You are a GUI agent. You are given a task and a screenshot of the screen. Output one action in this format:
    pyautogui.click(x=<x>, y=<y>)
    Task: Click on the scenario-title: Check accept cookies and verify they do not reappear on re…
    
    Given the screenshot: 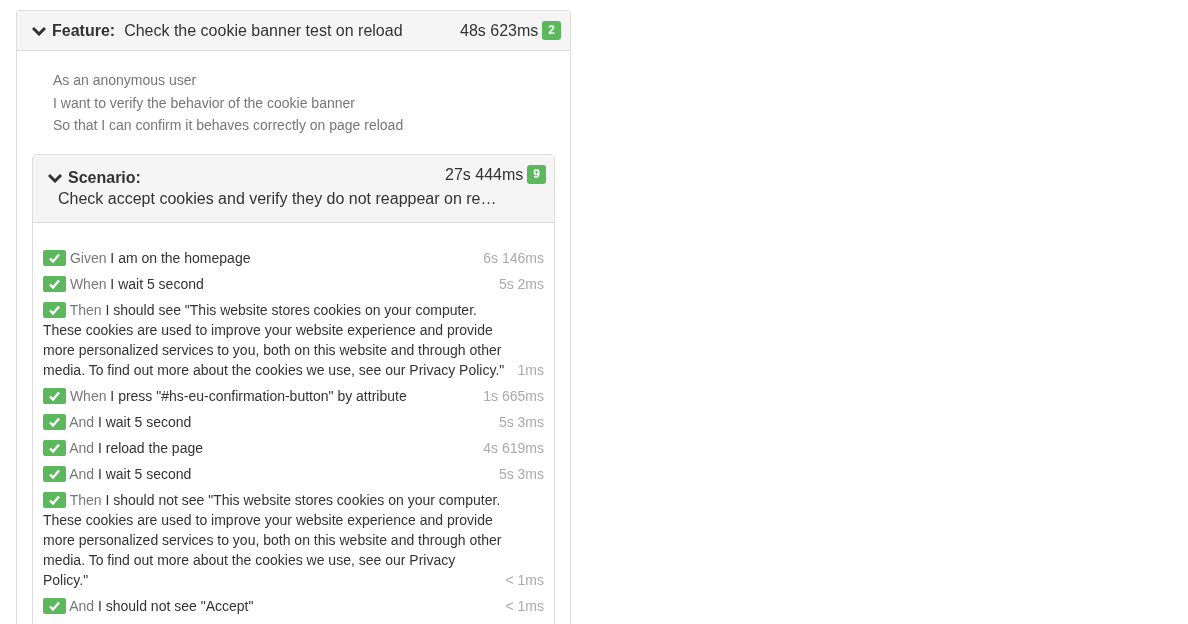 What is the action you would take?
    pyautogui.click(x=277, y=198)
    